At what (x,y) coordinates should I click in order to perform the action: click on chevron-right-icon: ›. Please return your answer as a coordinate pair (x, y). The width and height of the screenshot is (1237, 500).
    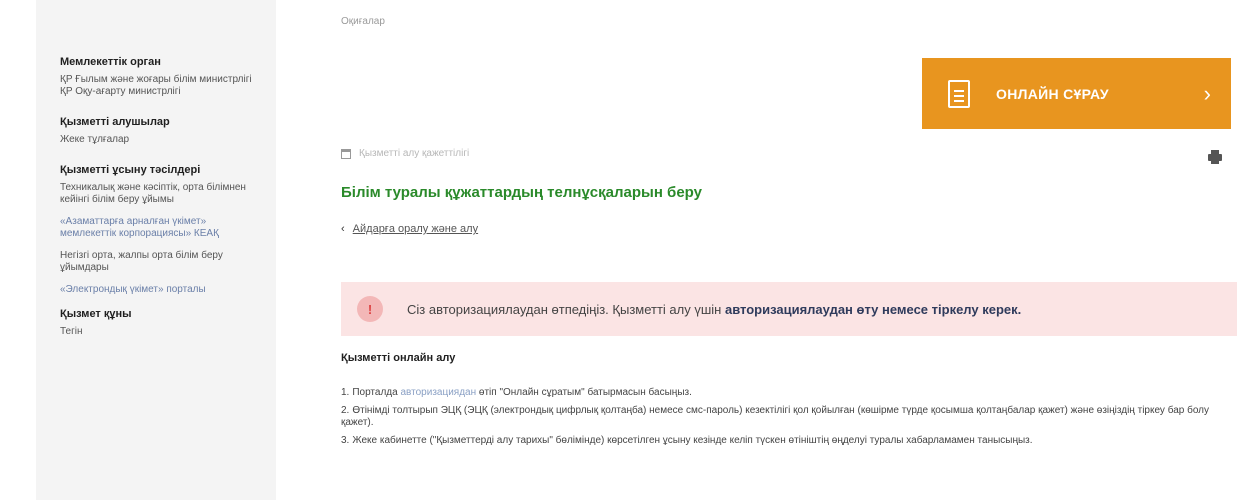
    Looking at the image, I should click on (1207, 93).